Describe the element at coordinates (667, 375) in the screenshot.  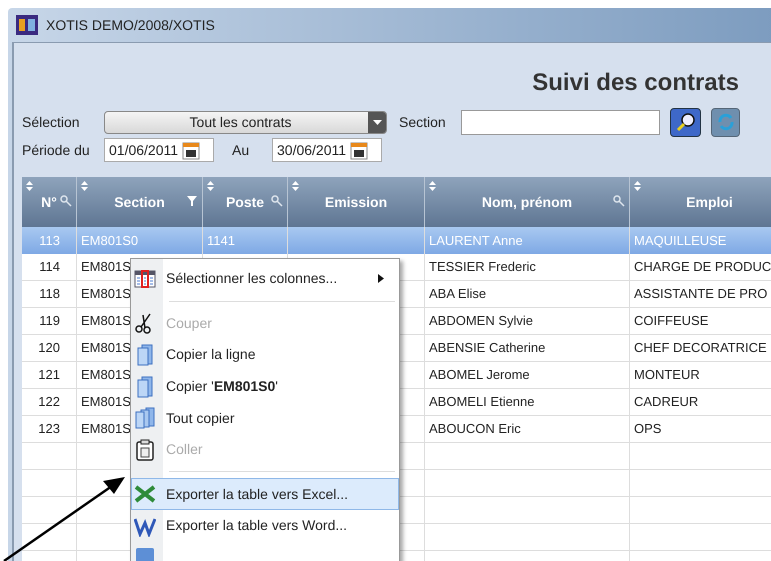
I see `table-cell-text: MONTEUR` at that location.